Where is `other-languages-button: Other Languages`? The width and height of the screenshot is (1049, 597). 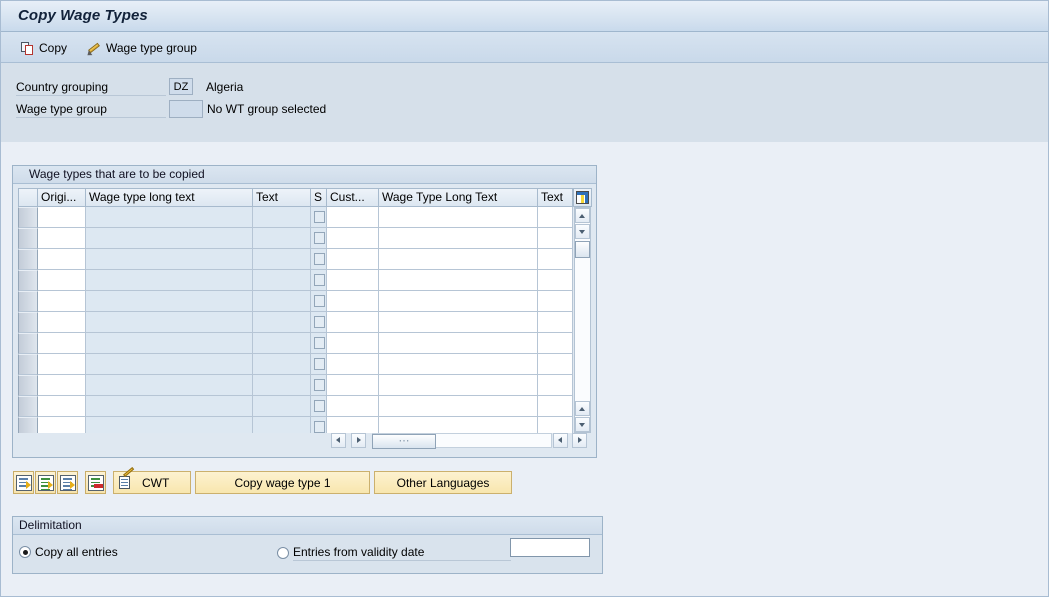
other-languages-button: Other Languages is located at coordinates (443, 482).